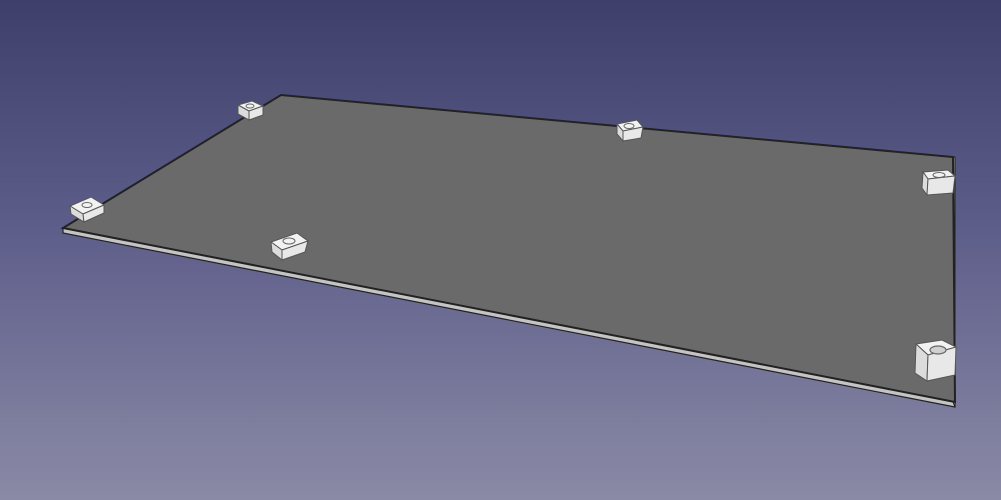  What do you see at coordinates (936, 360) in the screenshot?
I see `standoff-right-front` at bounding box center [936, 360].